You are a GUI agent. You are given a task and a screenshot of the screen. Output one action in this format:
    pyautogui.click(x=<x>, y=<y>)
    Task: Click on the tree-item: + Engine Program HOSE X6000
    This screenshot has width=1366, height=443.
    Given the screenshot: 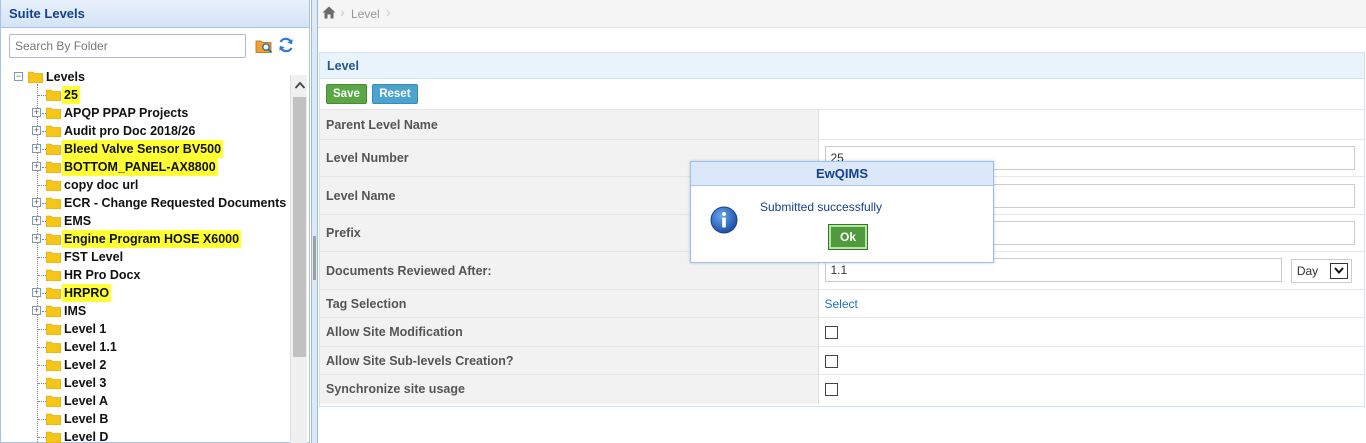 What is the action you would take?
    pyautogui.click(x=146, y=239)
    